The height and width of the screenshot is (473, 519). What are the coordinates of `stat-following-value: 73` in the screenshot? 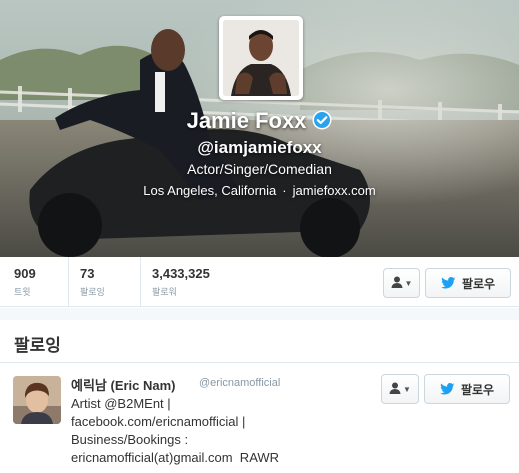 It's located at (87, 273).